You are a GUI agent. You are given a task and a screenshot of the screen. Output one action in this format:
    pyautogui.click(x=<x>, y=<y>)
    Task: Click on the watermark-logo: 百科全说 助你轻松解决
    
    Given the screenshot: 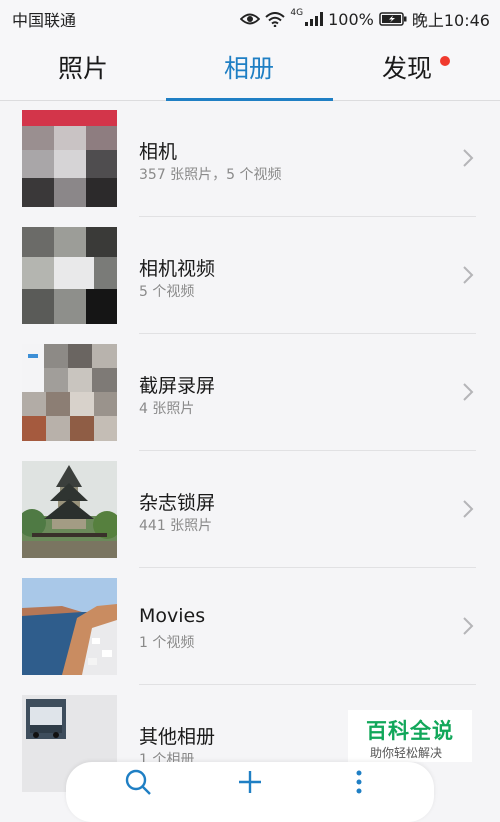 What is the action you would take?
    pyautogui.click(x=410, y=736)
    